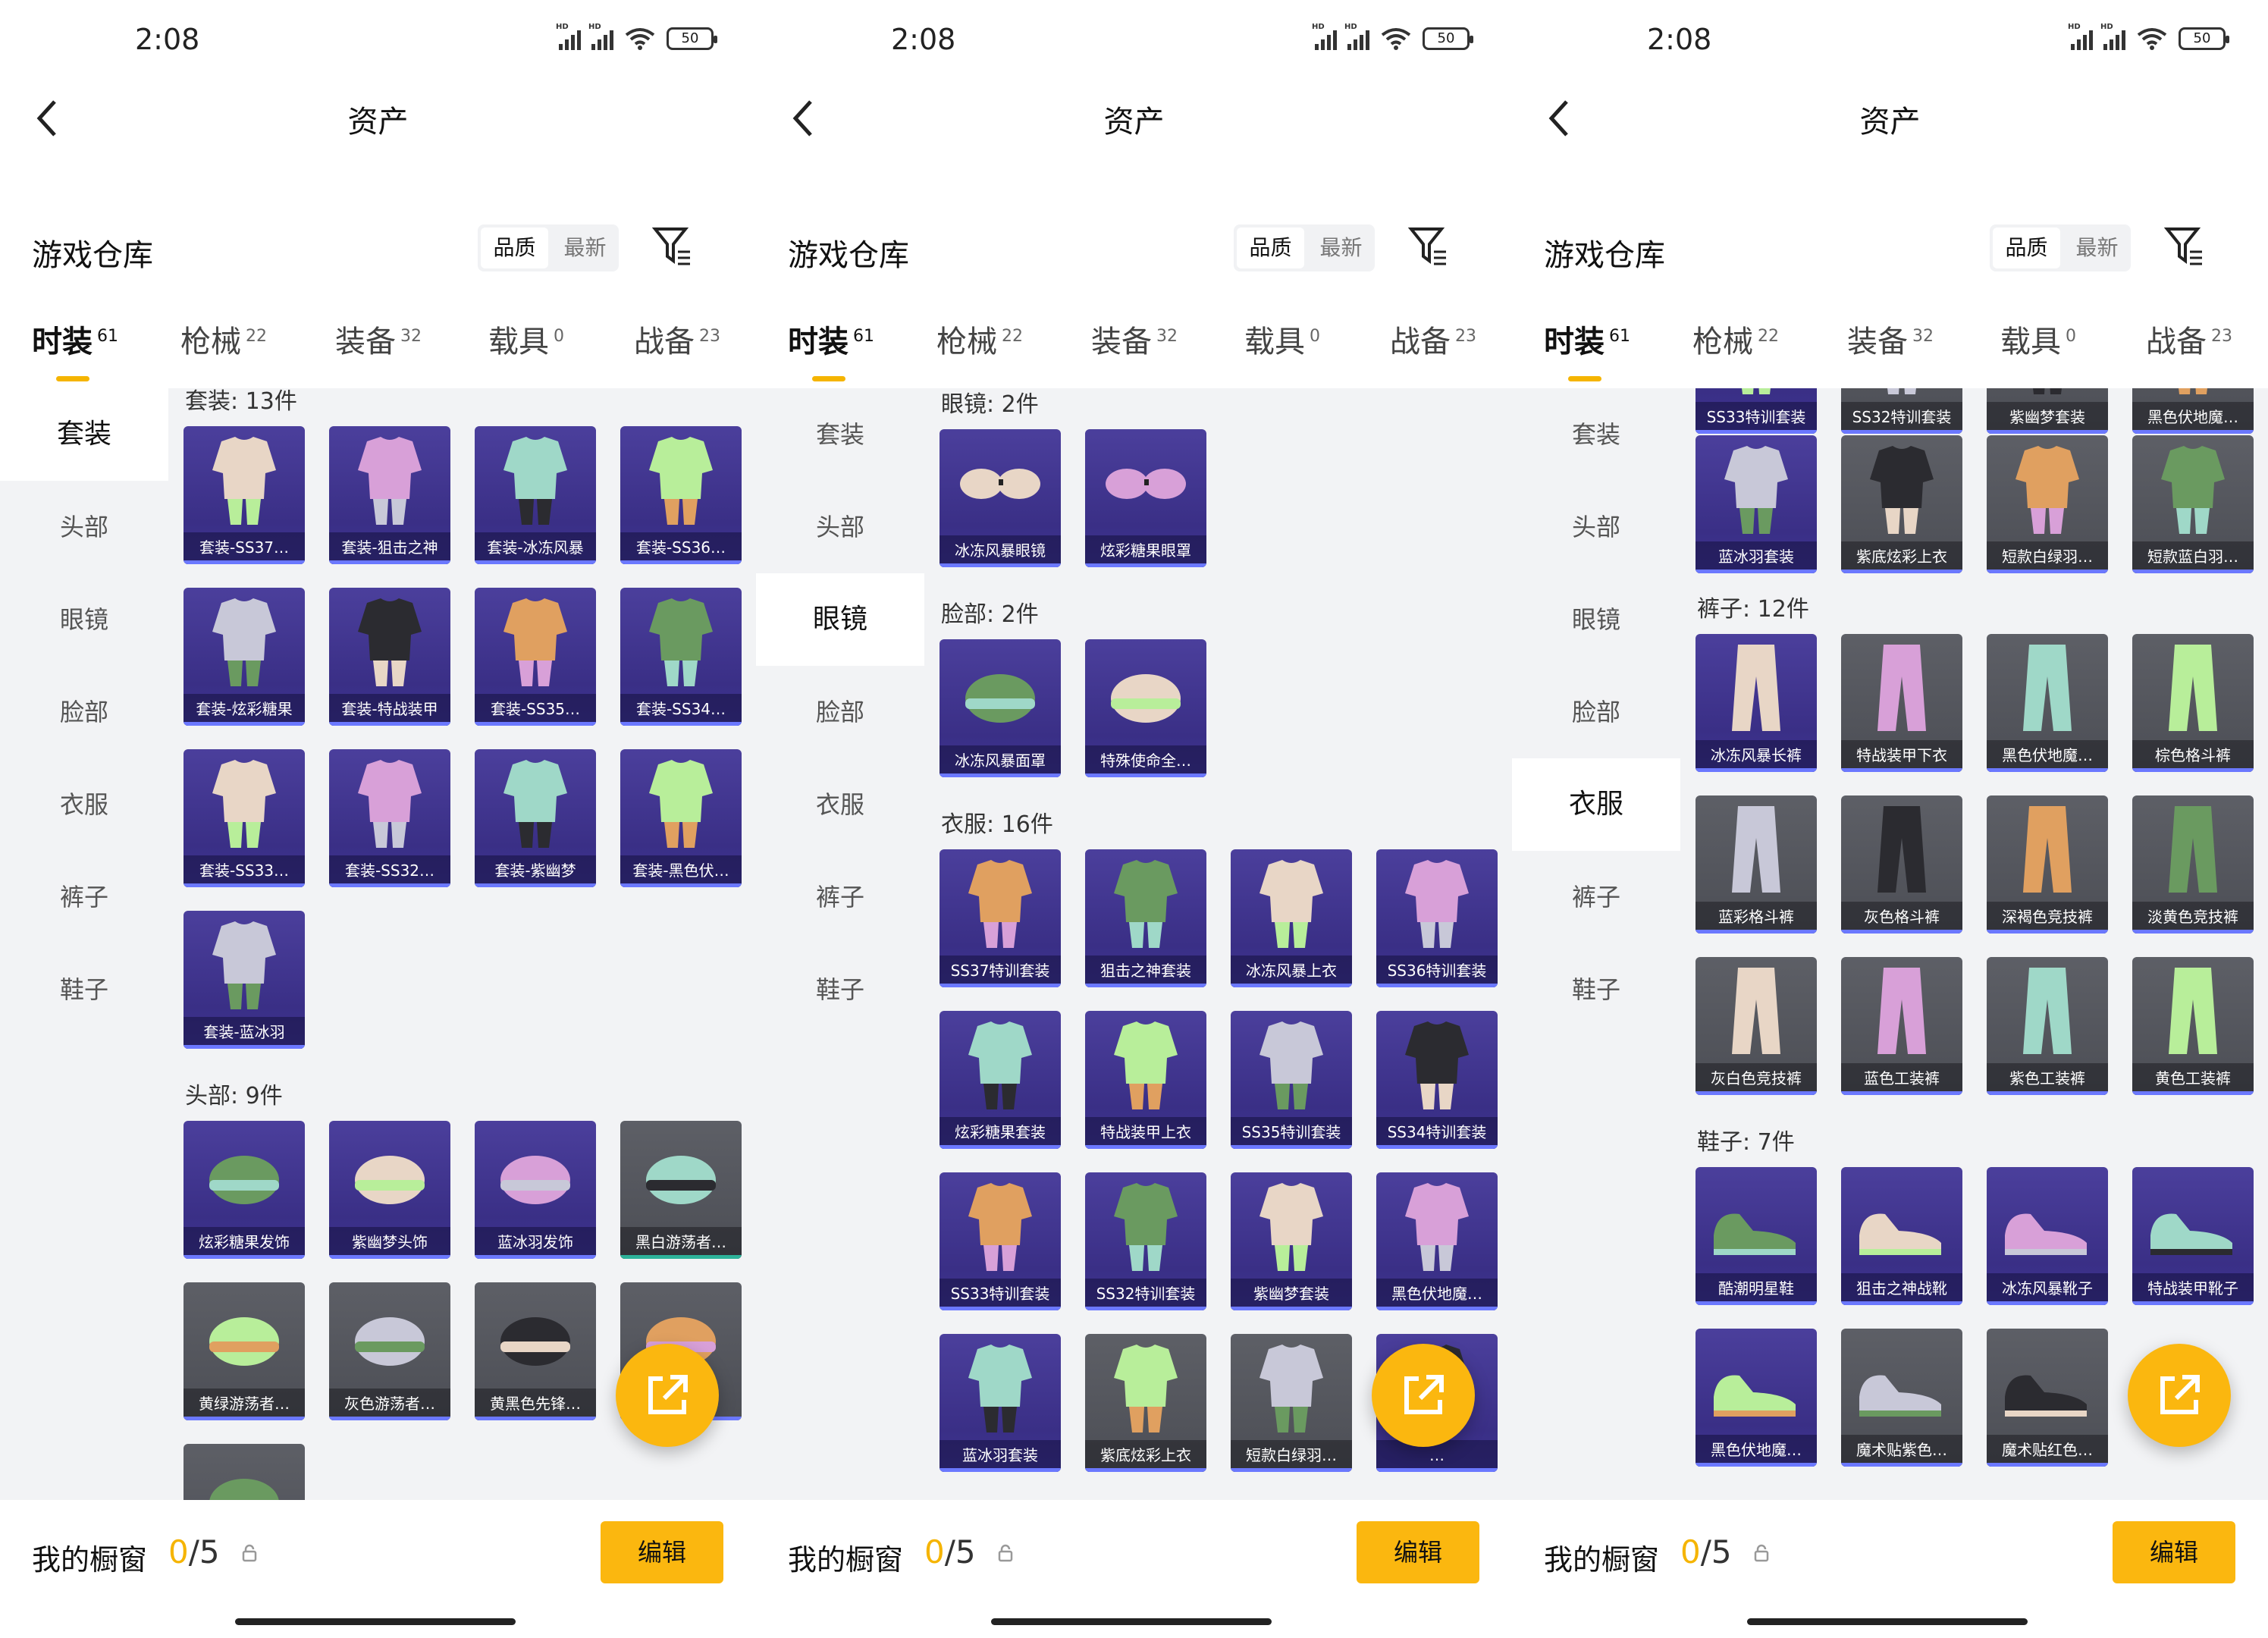 This screenshot has height=1638, width=2268. What do you see at coordinates (244, 1472) in the screenshot?
I see `grid-item` at bounding box center [244, 1472].